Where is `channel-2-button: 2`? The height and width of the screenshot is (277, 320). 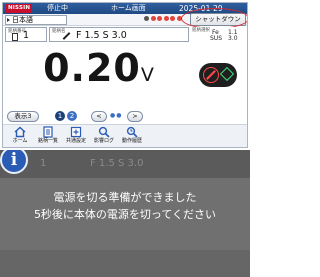 channel-2-button: 2 is located at coordinates (72, 116).